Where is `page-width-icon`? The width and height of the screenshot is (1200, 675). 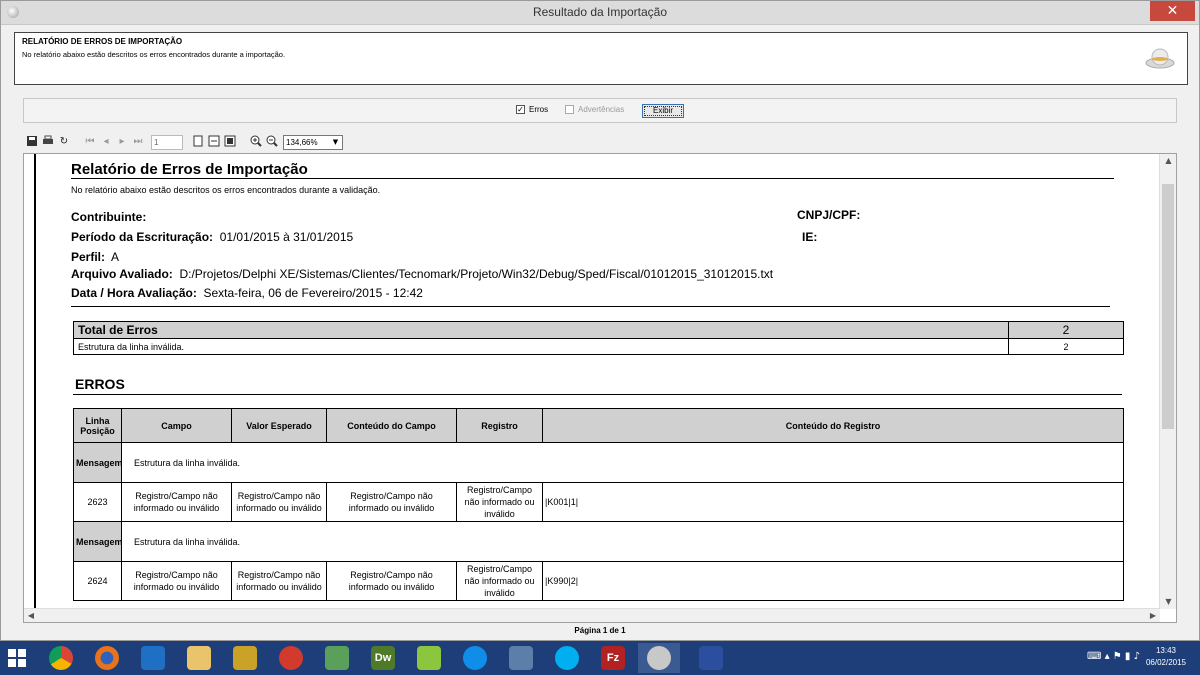 page-width-icon is located at coordinates (214, 142).